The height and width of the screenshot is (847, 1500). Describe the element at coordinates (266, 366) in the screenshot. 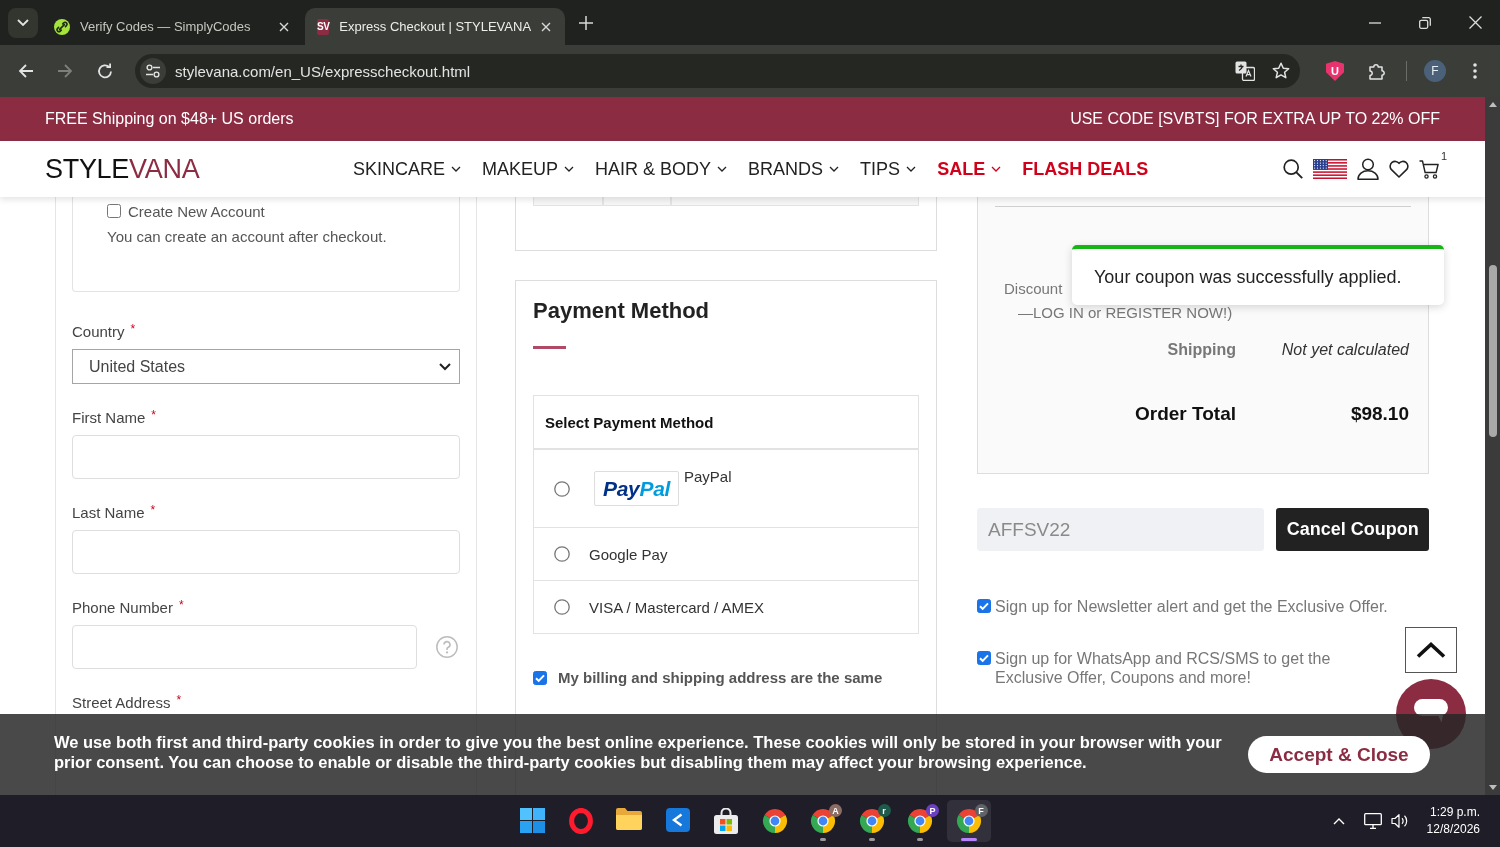

I see `country-select: United States` at that location.